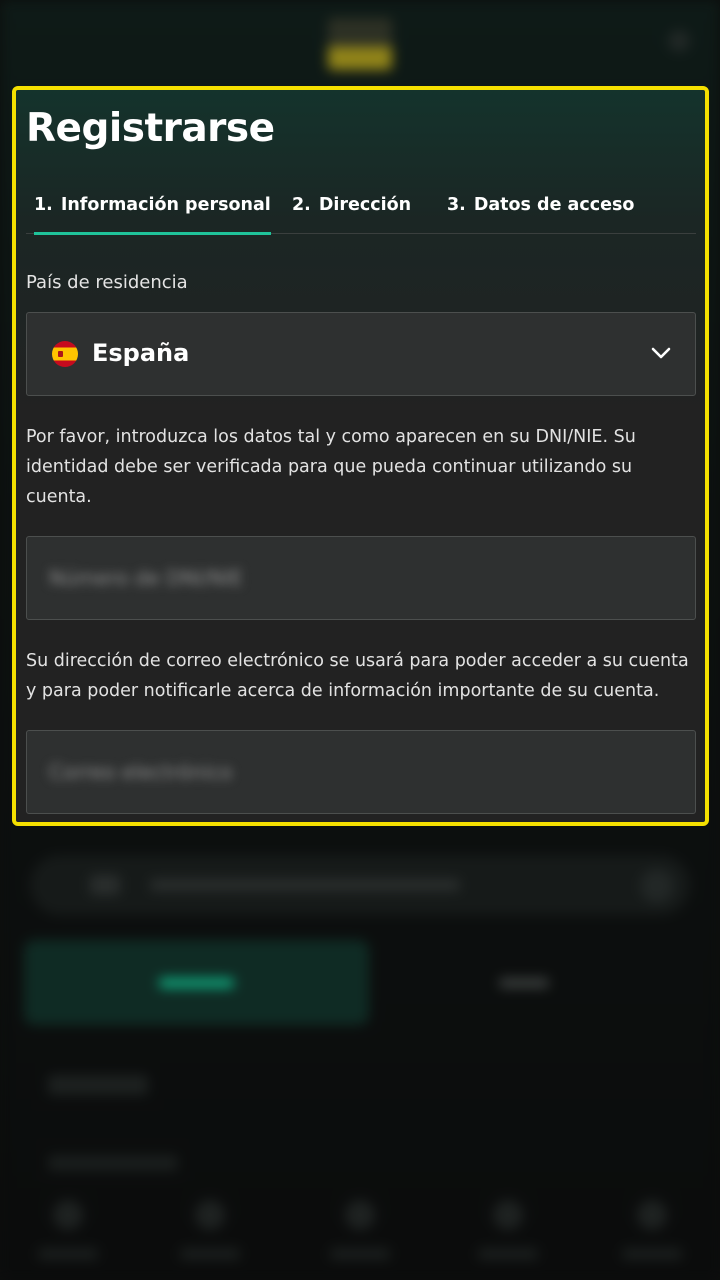 The image size is (720, 1280). I want to click on step-access-data: 3. Datos de acceso, so click(540, 212).